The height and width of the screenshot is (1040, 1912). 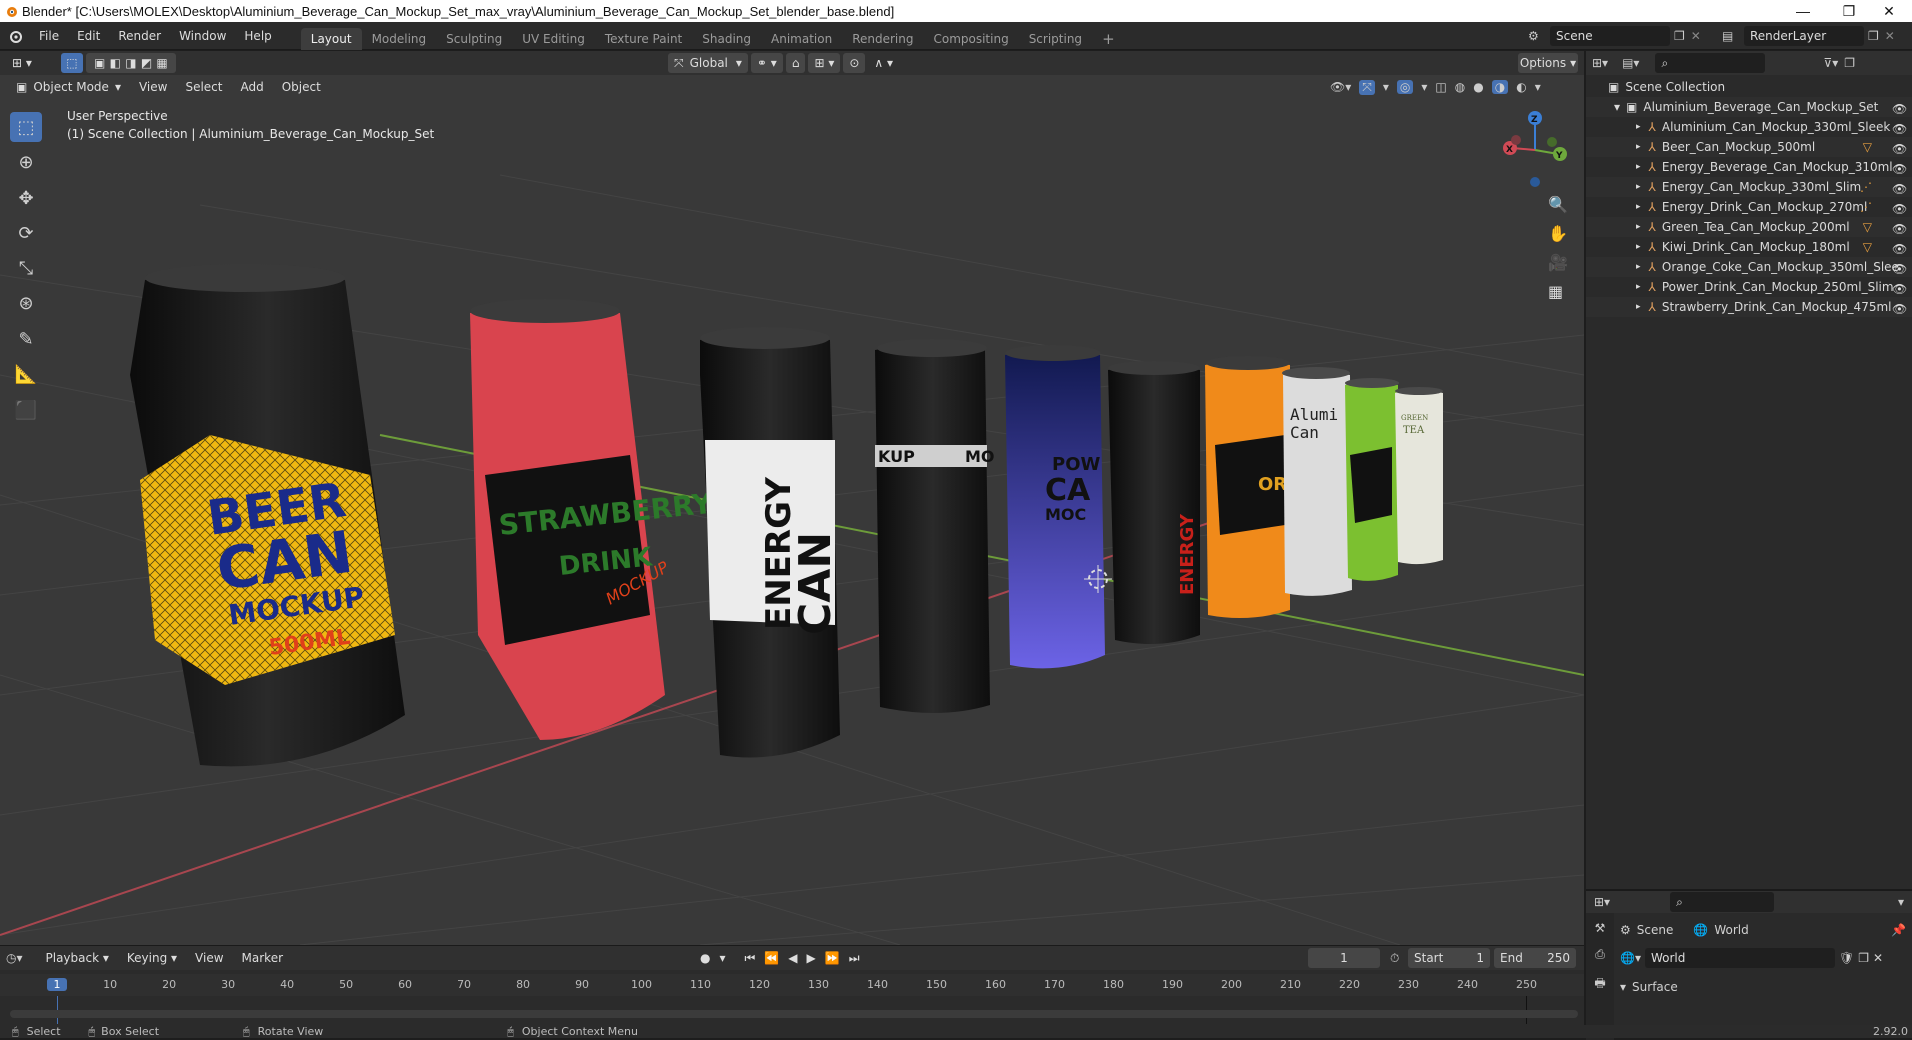 I want to click on ortho-grid-icon: ▦, so click(x=1558, y=291).